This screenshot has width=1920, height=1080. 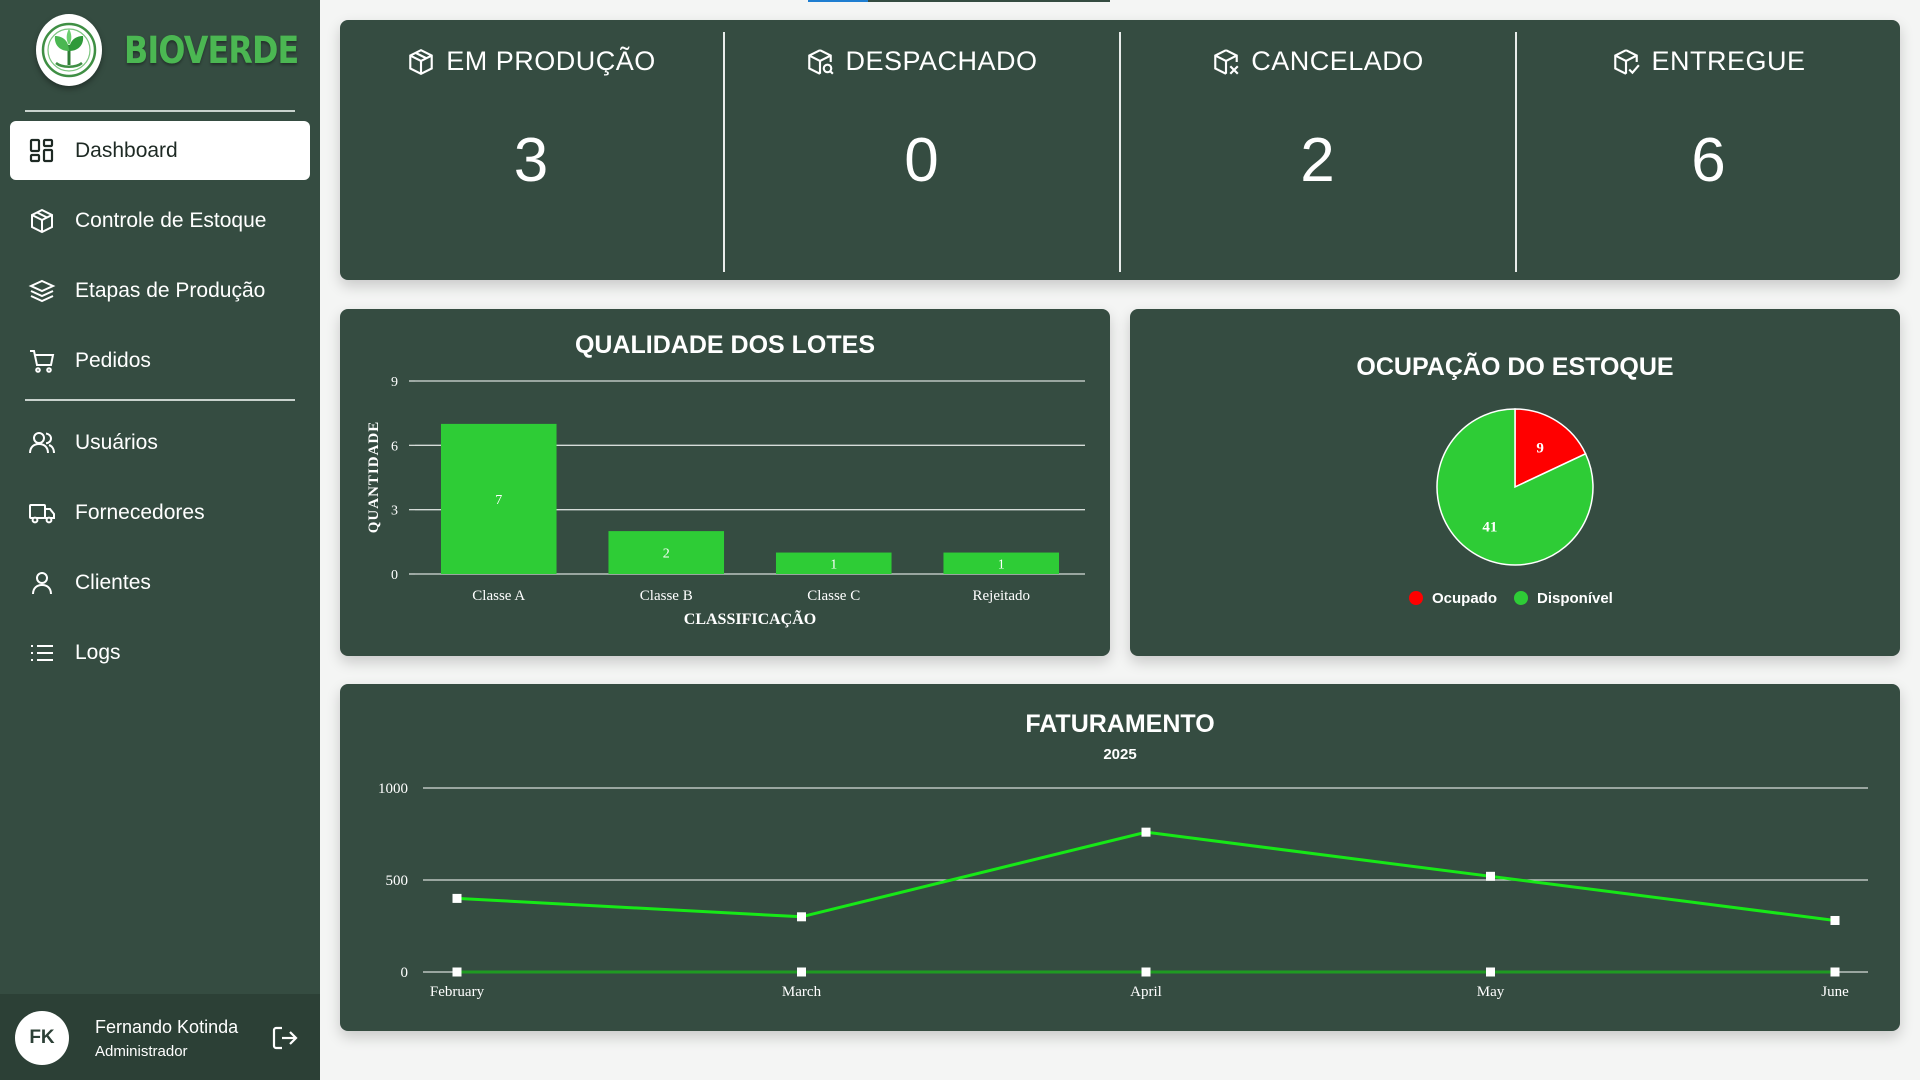 What do you see at coordinates (1001, 596) in the screenshot?
I see `x-tick-label: Rejeitado` at bounding box center [1001, 596].